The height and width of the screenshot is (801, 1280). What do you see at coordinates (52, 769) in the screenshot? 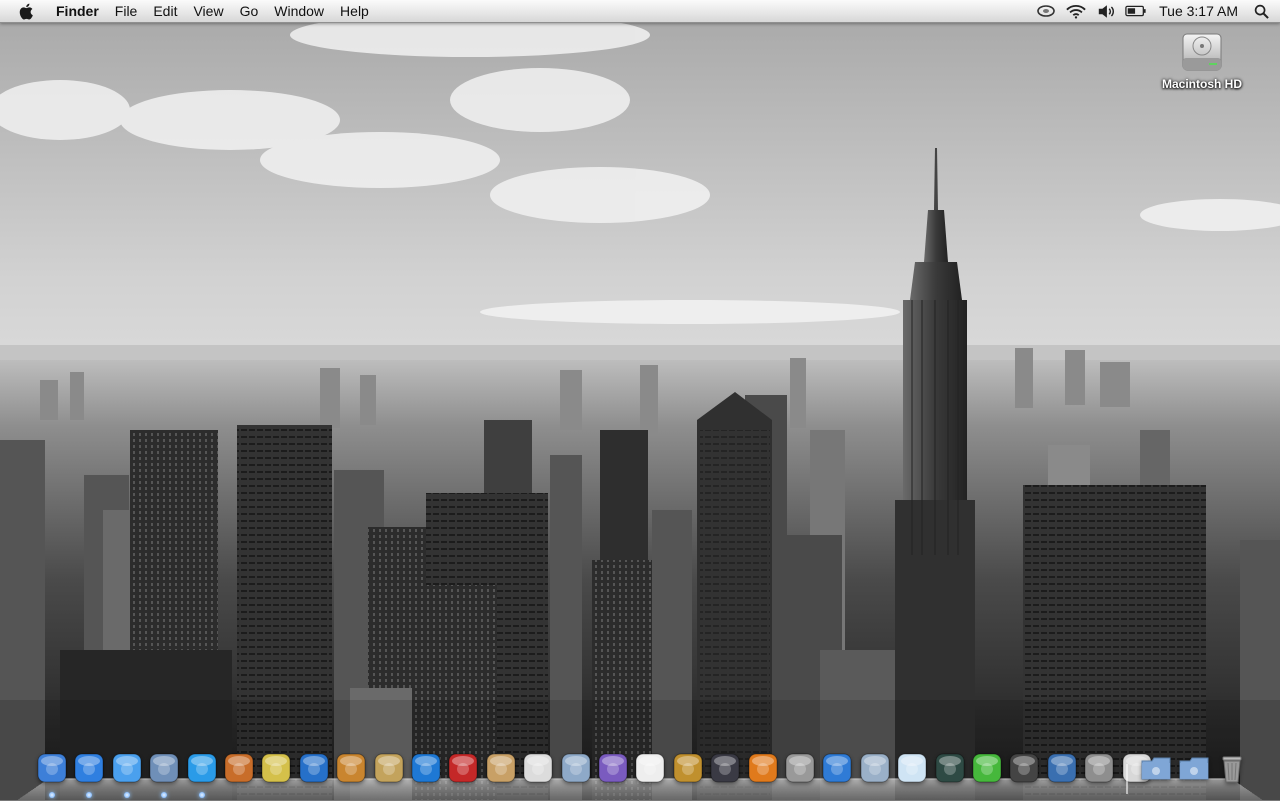
I see `finder-icon` at bounding box center [52, 769].